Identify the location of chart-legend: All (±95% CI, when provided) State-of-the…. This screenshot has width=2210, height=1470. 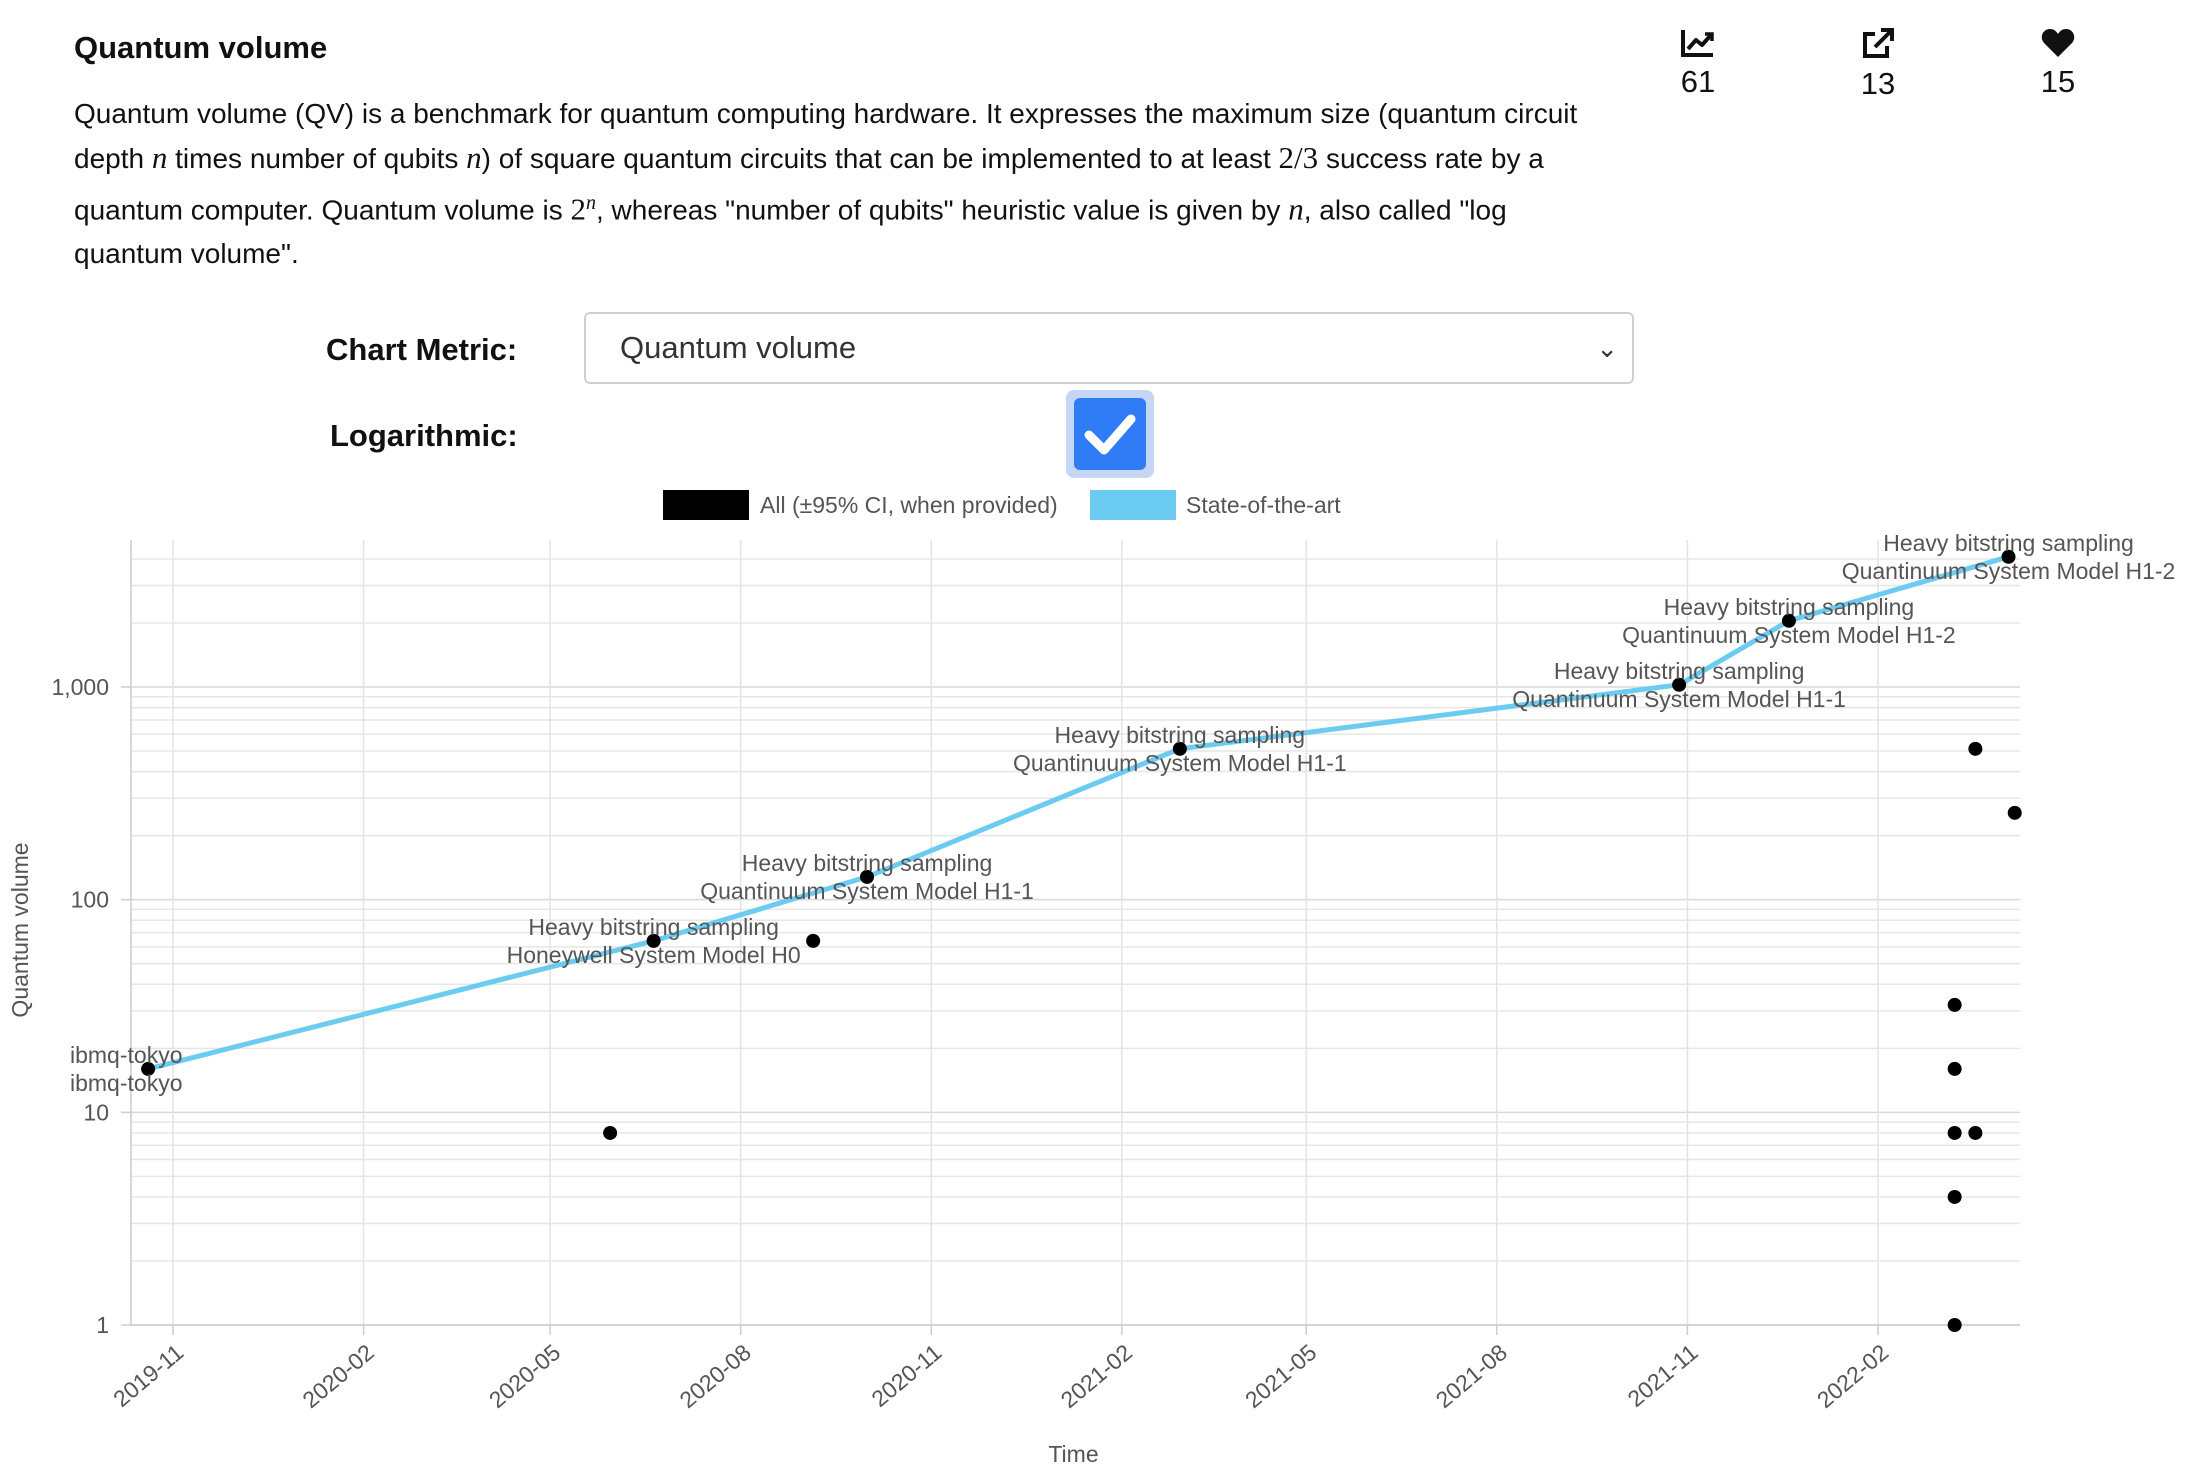
(1002, 505).